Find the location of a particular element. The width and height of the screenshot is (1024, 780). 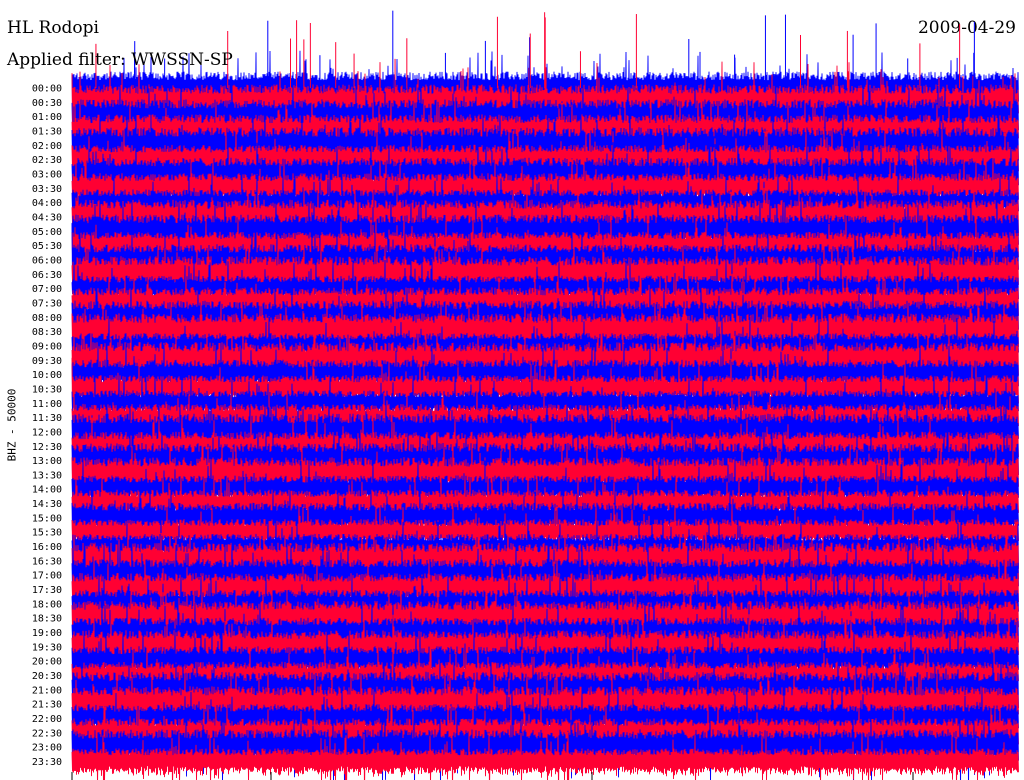

row-time-label: 06:30 is located at coordinates (47, 275).